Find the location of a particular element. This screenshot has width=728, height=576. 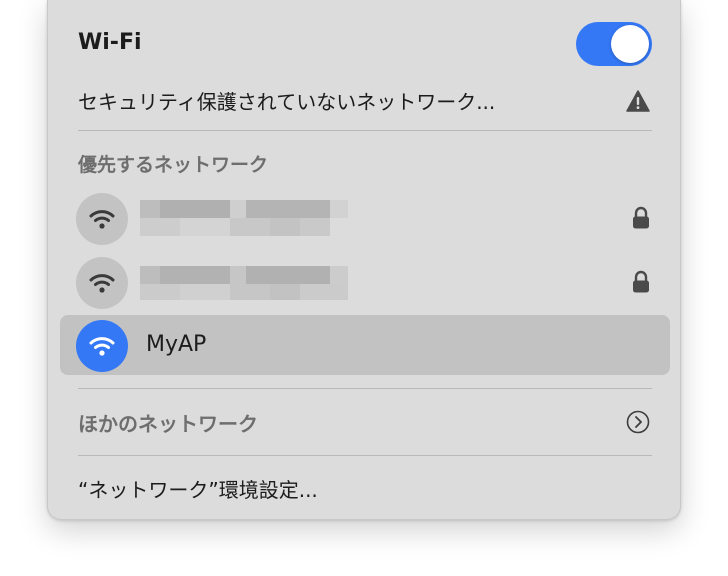

network-name: MyAP is located at coordinates (176, 344).